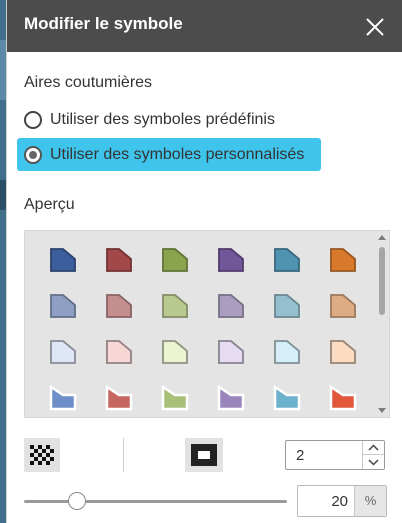 Image resolution: width=402 pixels, height=523 pixels. What do you see at coordinates (324, 455) in the screenshot?
I see `outline-width-input` at bounding box center [324, 455].